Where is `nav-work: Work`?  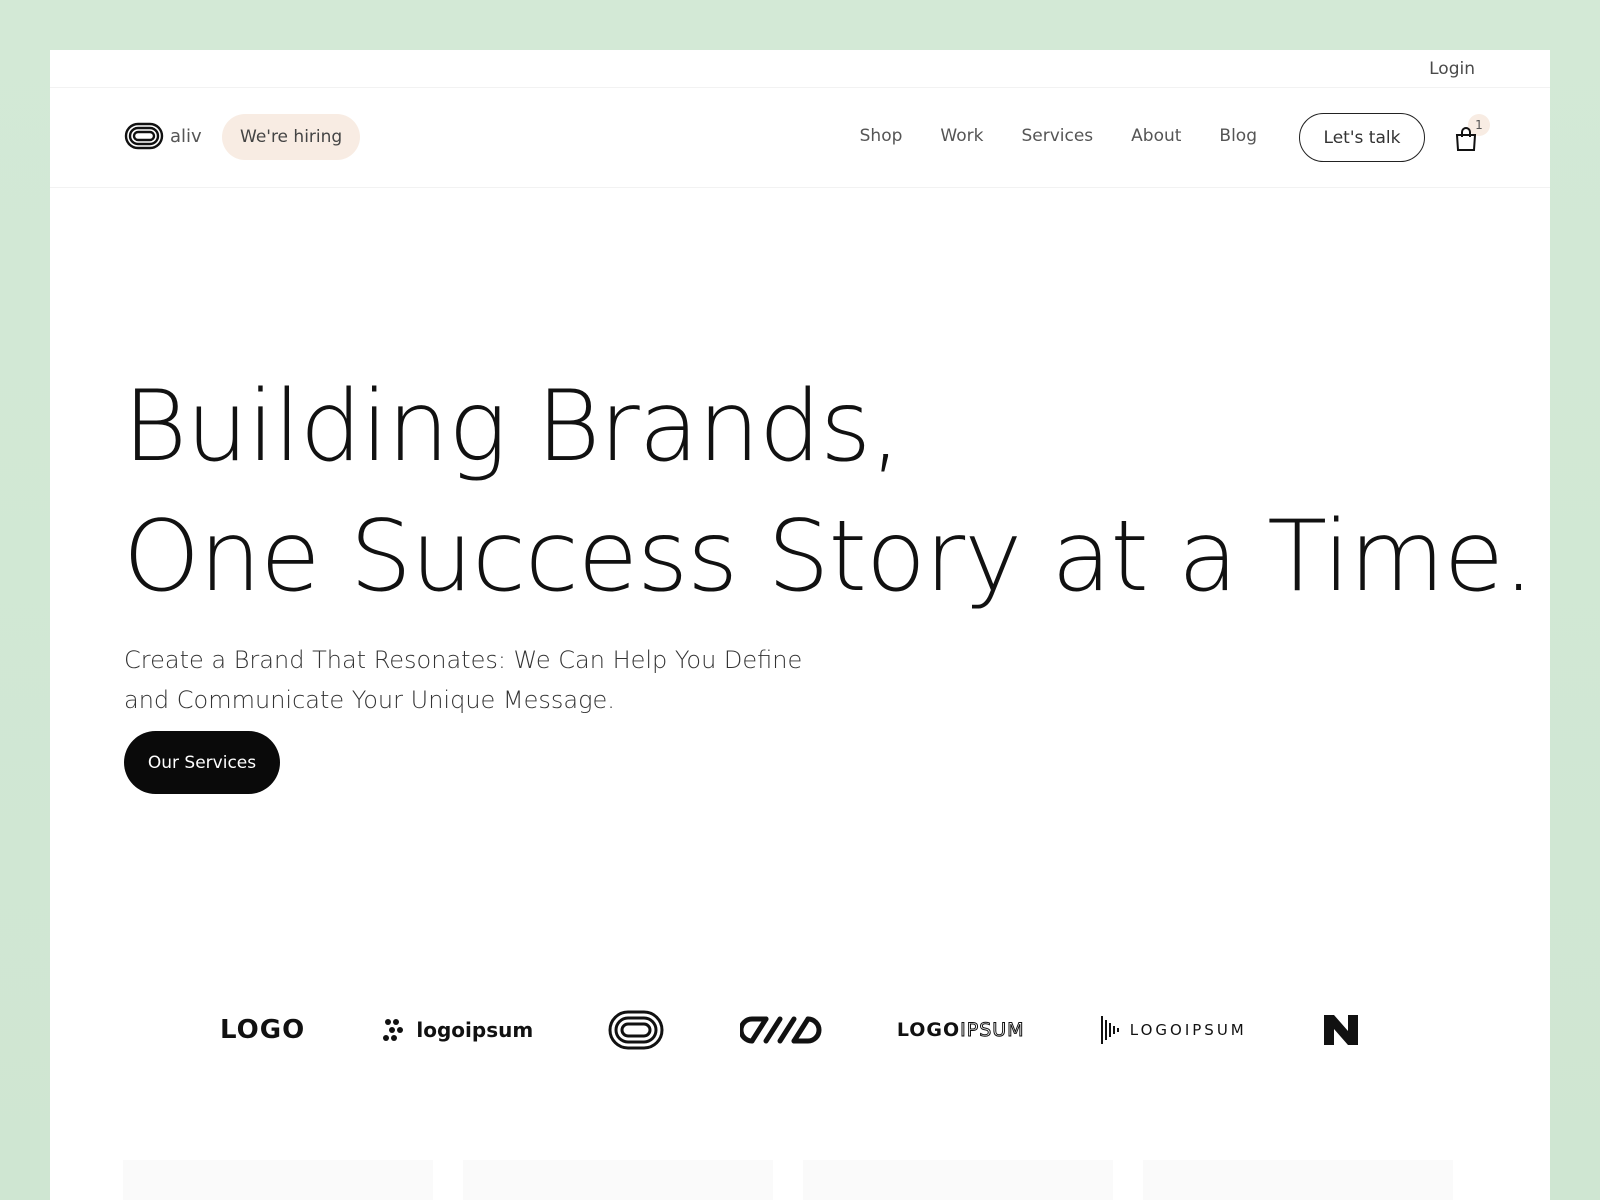
nav-work: Work is located at coordinates (961, 136).